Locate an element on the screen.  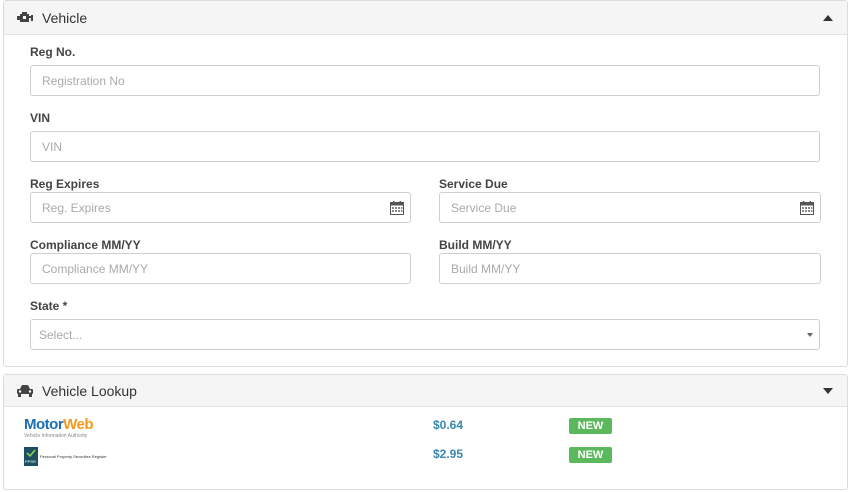
ppsr-tagline: Personal Property Securities Register is located at coordinates (73, 456).